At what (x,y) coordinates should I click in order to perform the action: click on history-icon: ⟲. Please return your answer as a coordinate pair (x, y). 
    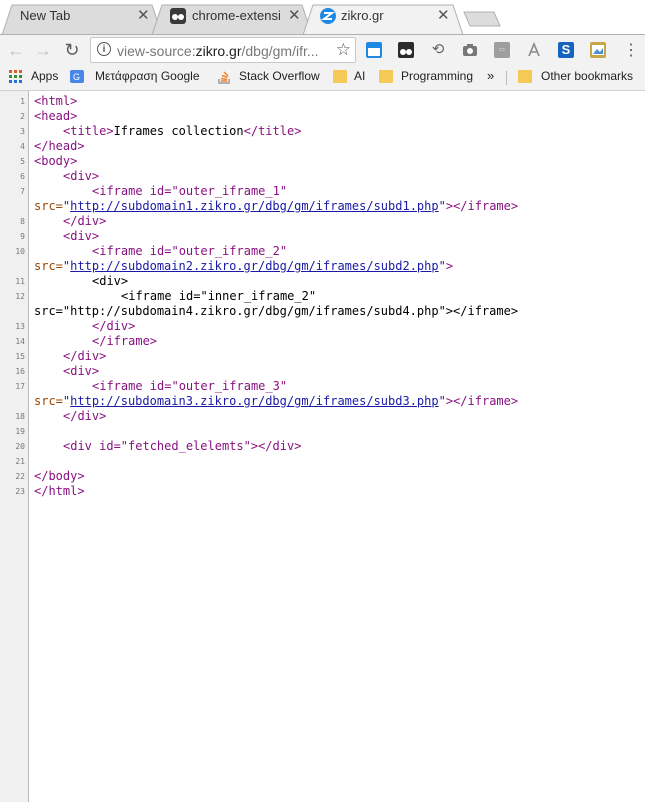
    Looking at the image, I should click on (438, 50).